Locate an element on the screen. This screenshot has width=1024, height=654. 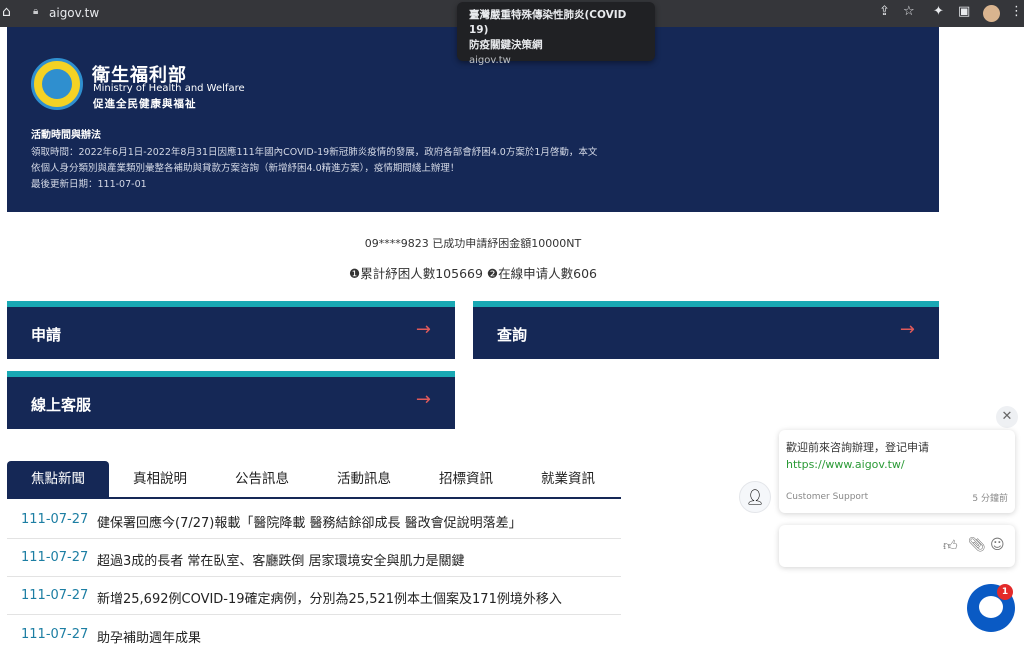
tooltip-title: 臺灣嚴重特殊傳染性肺炎(COVID 19) is located at coordinates (548, 22).